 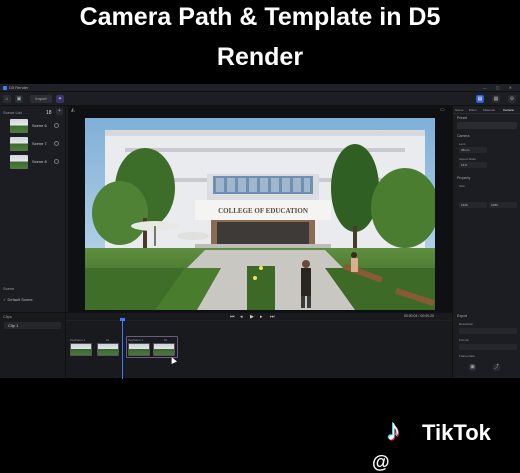 I want to click on tiktok-watermark: ♪ TikTok, so click(x=453, y=434).